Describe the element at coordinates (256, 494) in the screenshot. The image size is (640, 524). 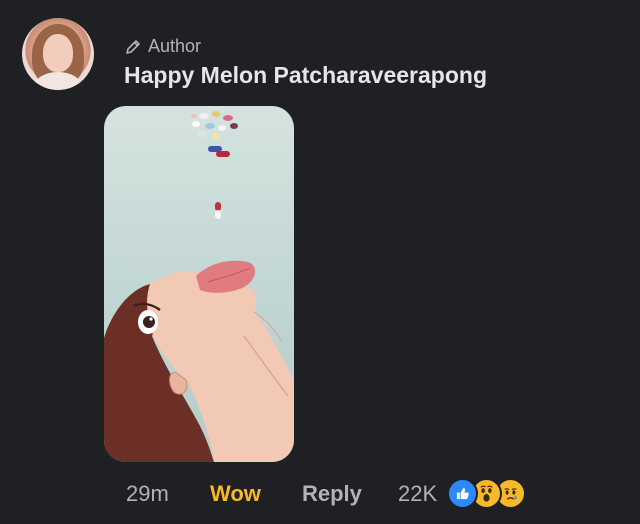
I see `wow-reaction-button: Wow` at that location.